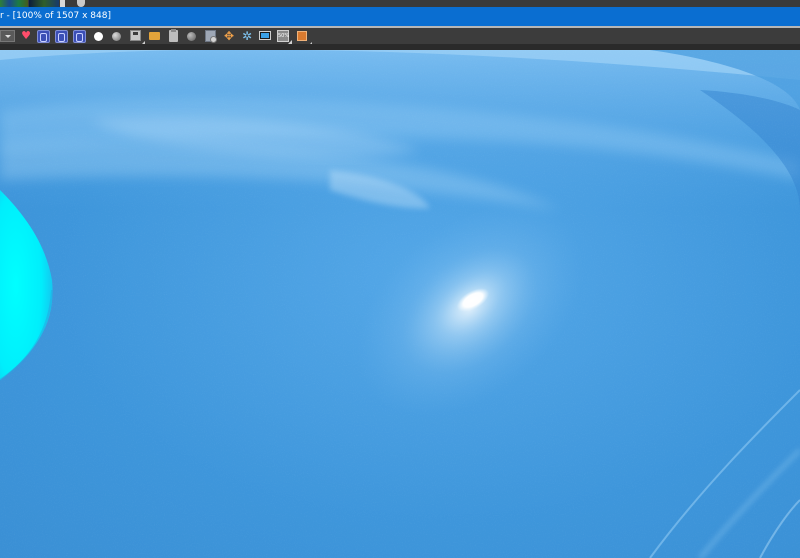  What do you see at coordinates (400, 37) in the screenshot?
I see `toolbar: ♥ ✥ ✲ 50%` at bounding box center [400, 37].